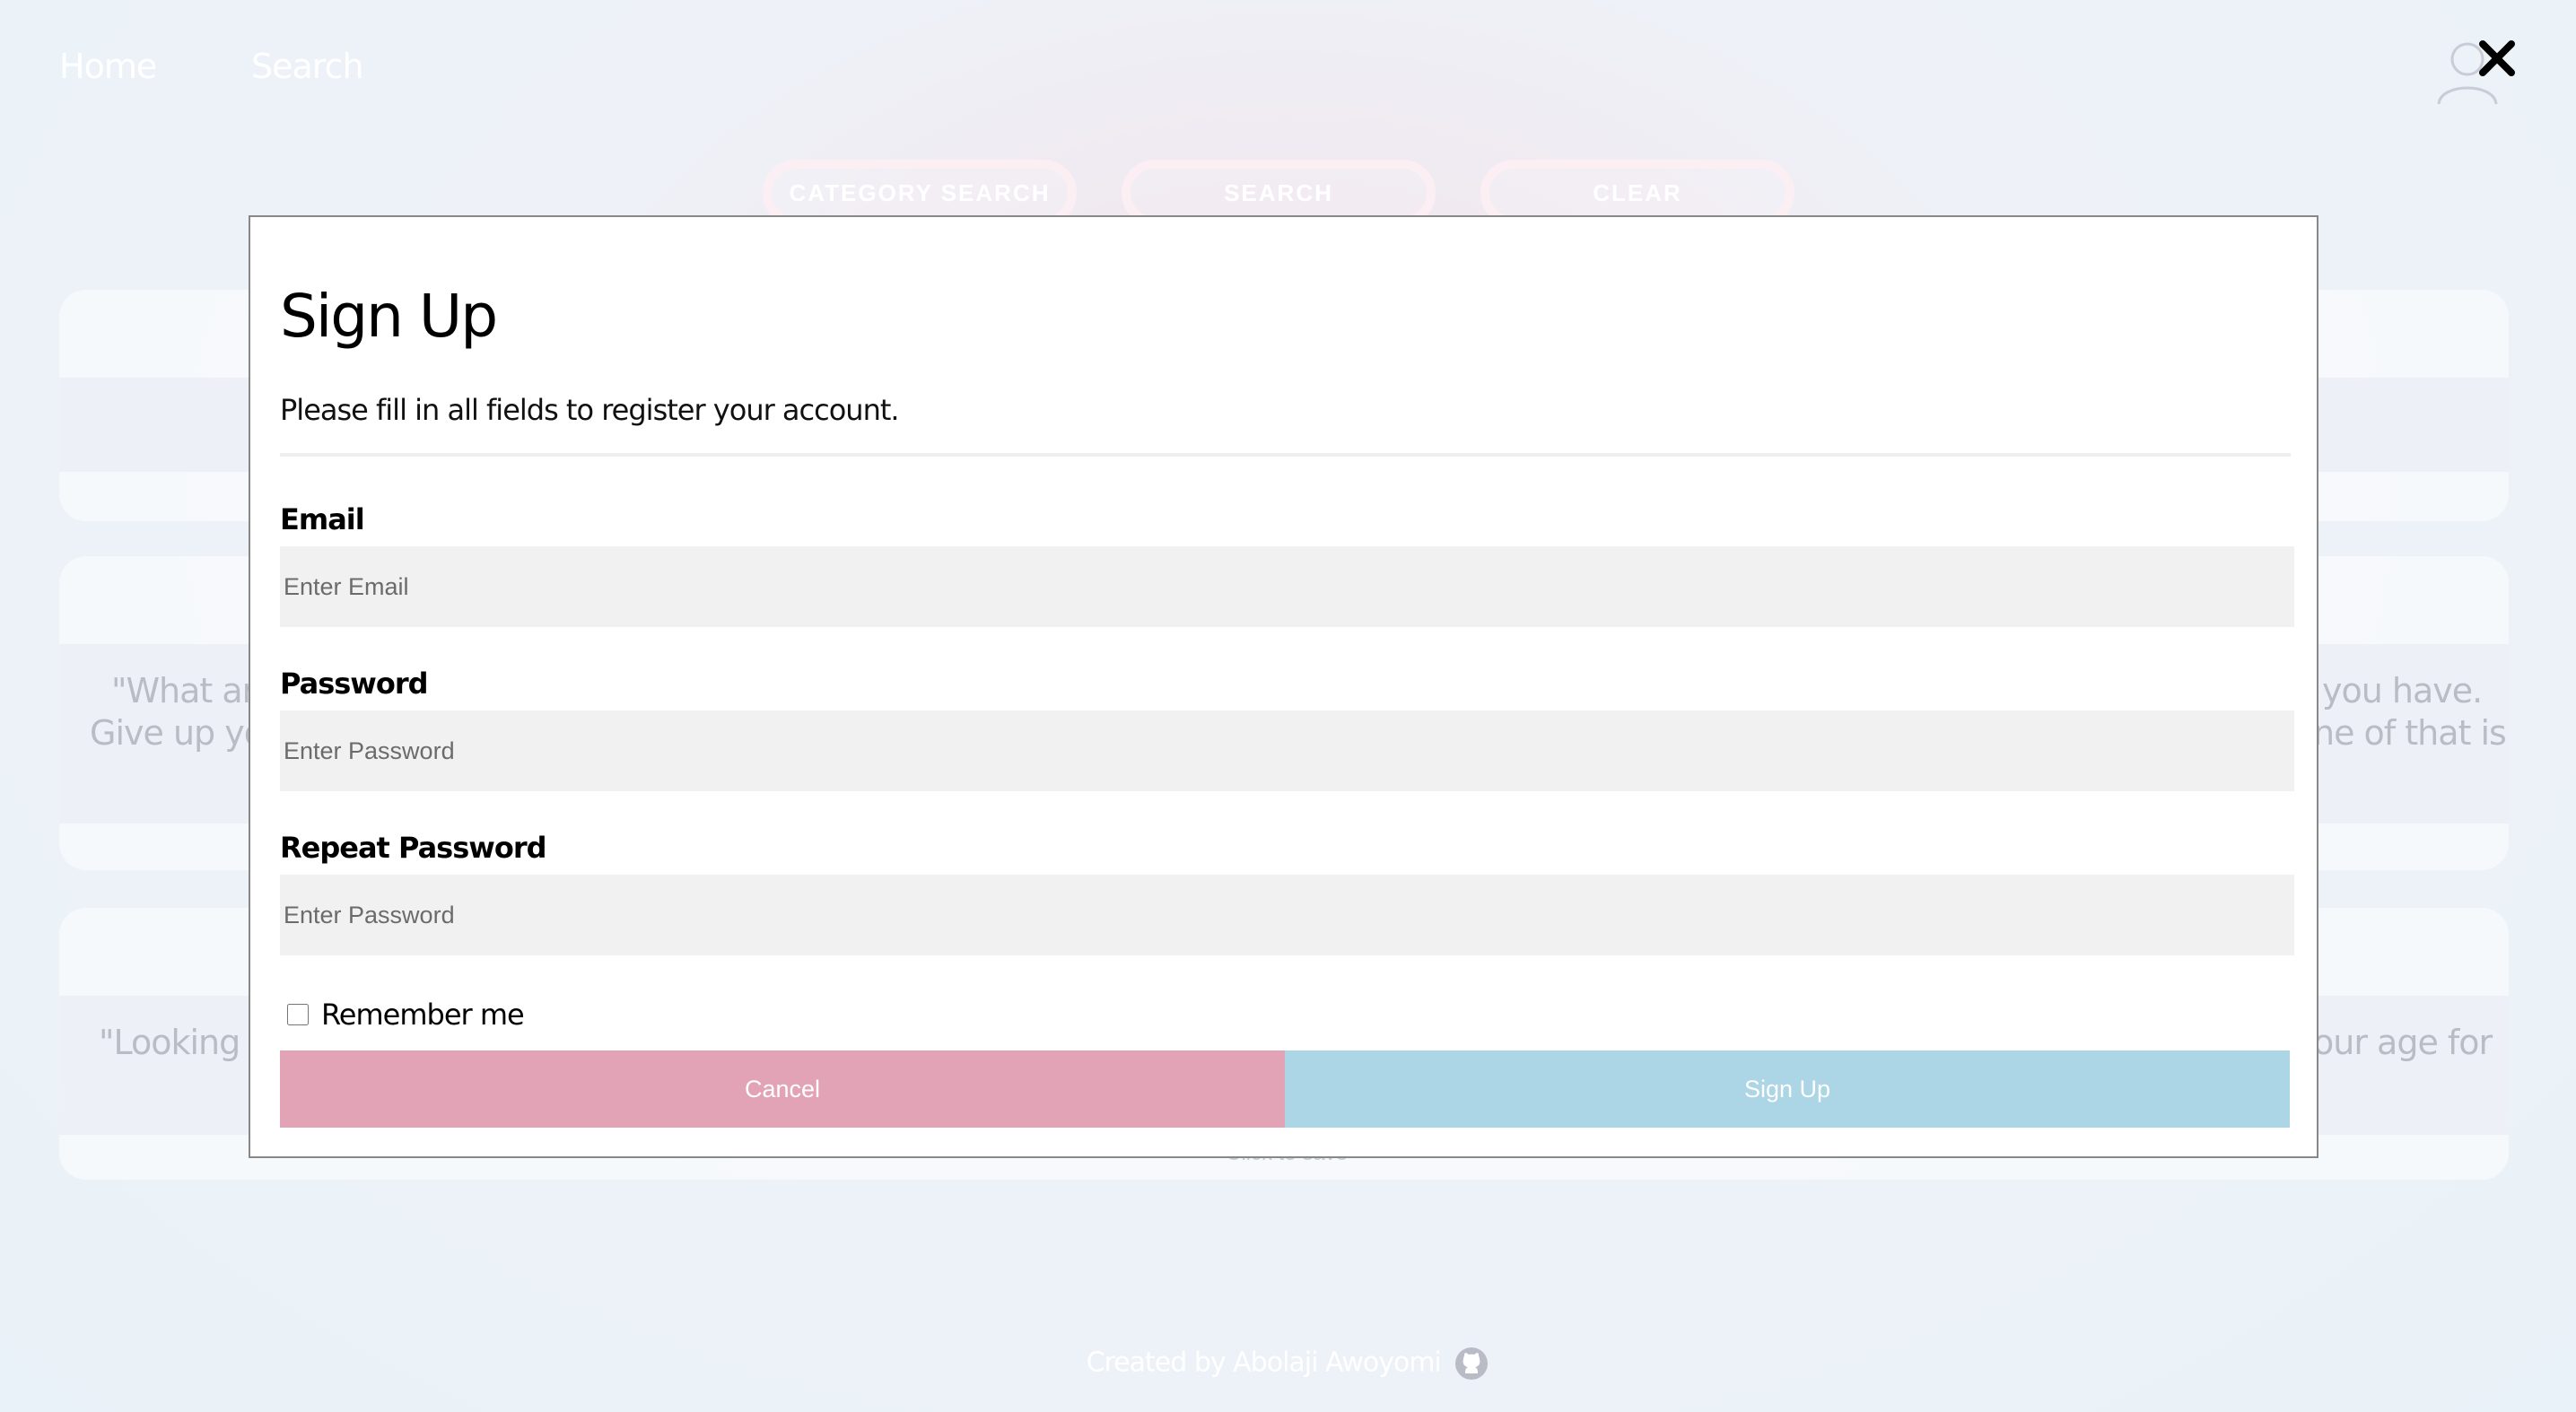  What do you see at coordinates (355, 684) in the screenshot?
I see `password-label: Password` at bounding box center [355, 684].